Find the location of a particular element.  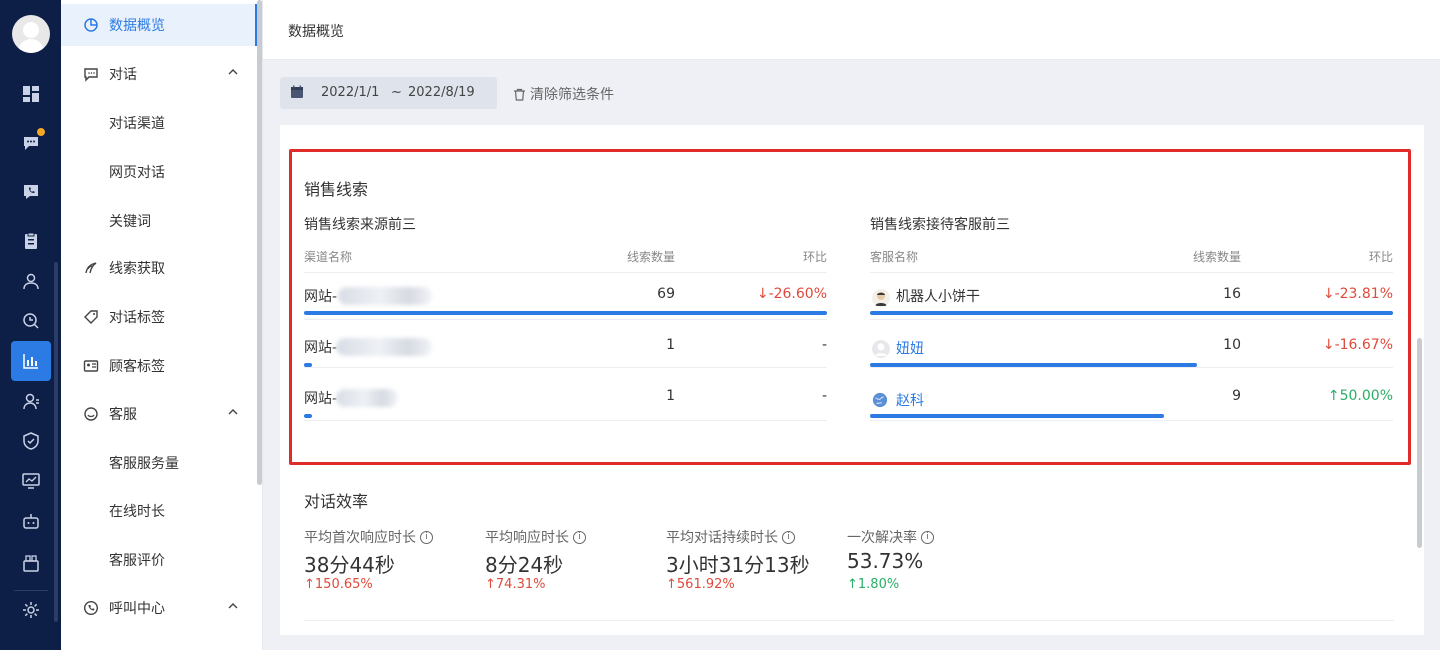

menu-group-call-center: 呼叫中心 is located at coordinates (158, 608).